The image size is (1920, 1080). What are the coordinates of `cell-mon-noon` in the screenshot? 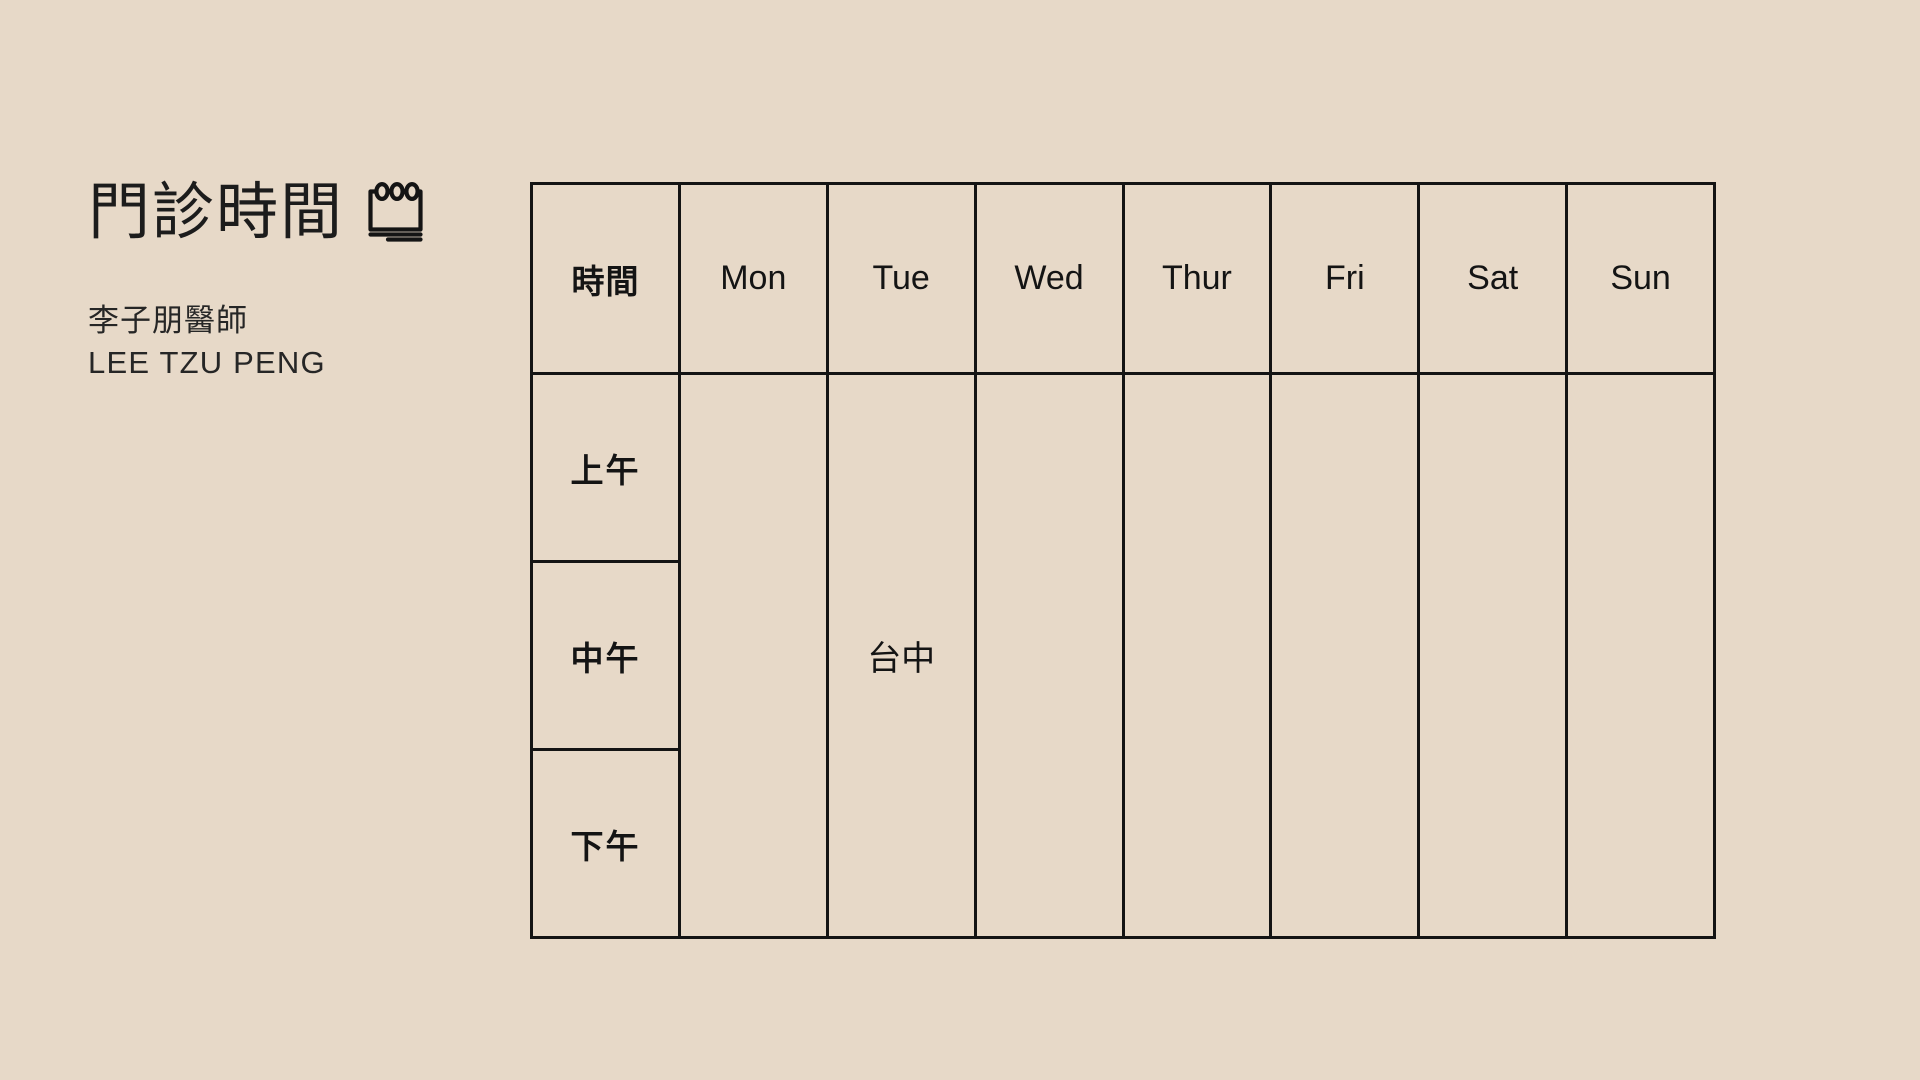 It's located at (753, 655).